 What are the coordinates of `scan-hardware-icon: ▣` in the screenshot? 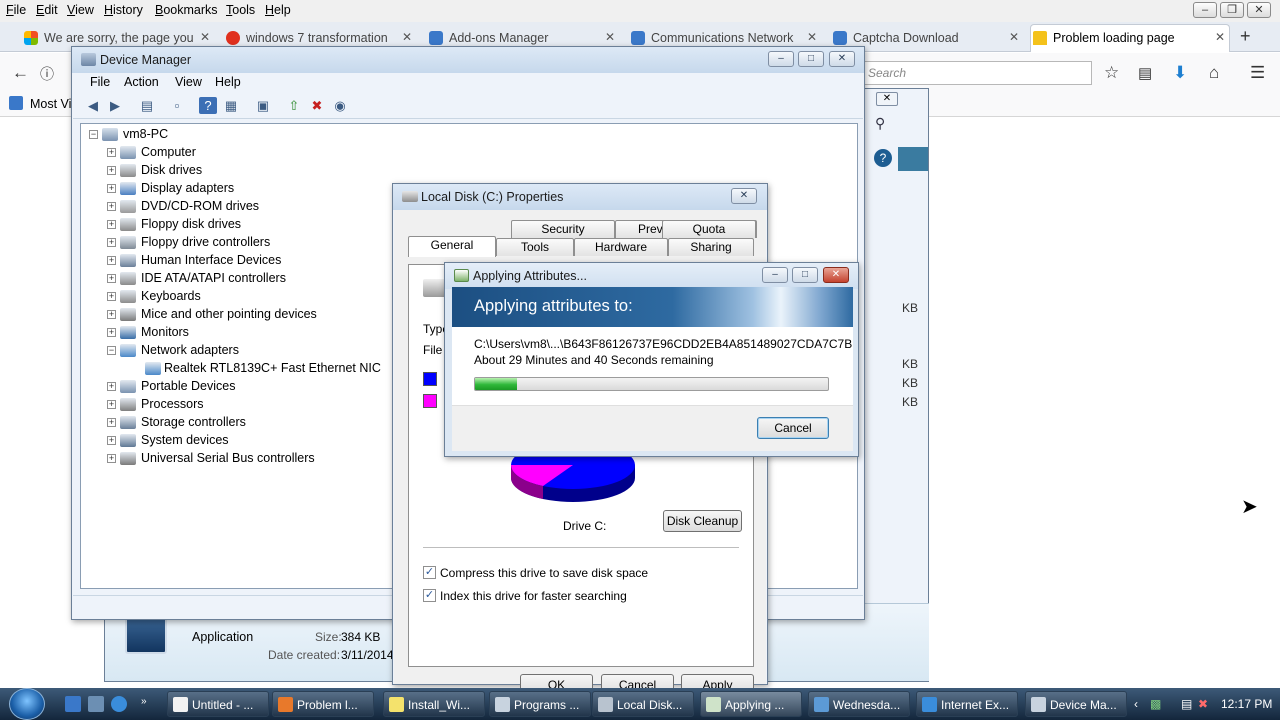 It's located at (263, 105).